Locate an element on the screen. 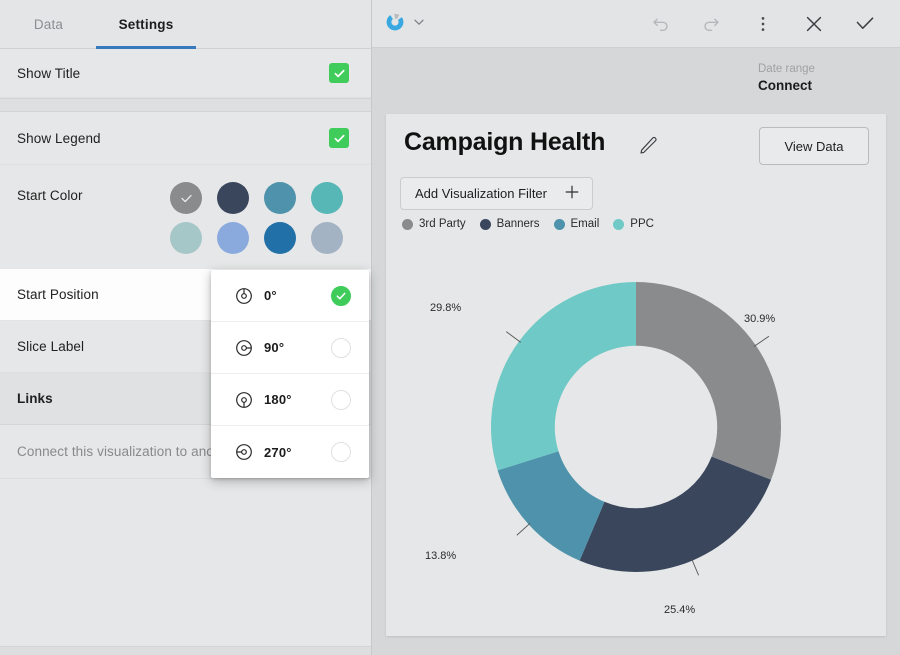 Image resolution: width=900 pixels, height=655 pixels. dropdown-option-0deg: 0° is located at coordinates (290, 296).